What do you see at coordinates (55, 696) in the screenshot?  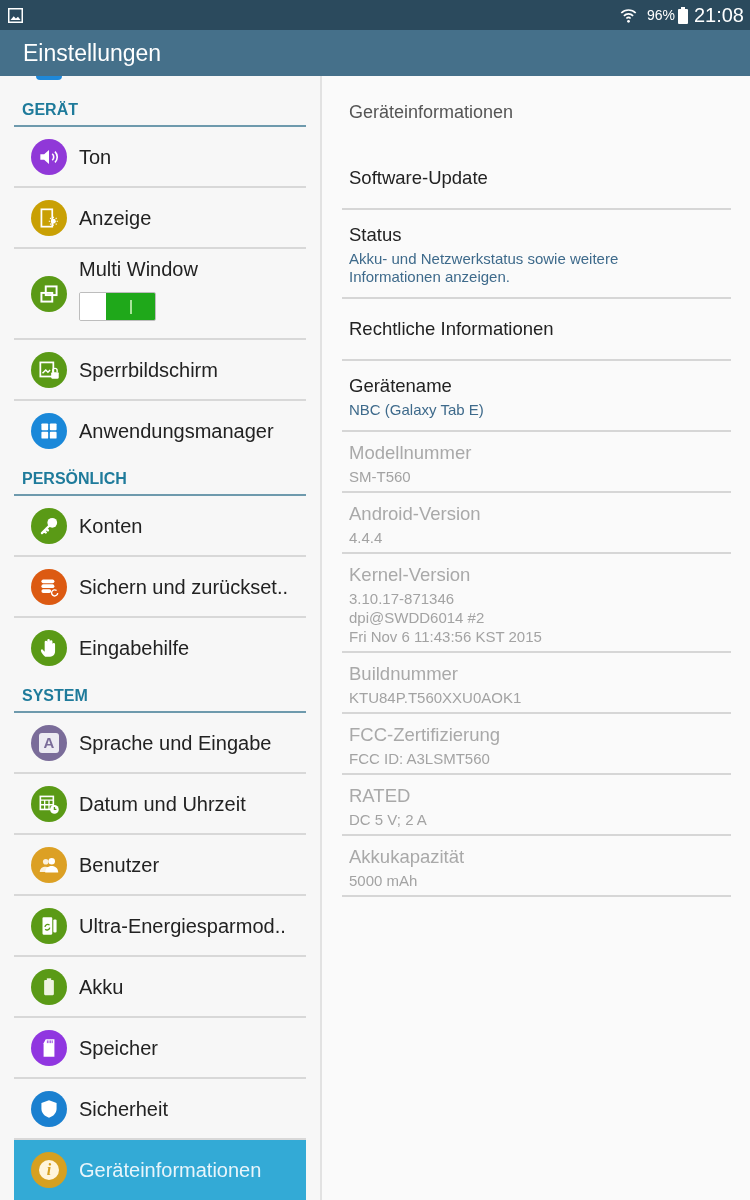 I see `section-header: SYSTEM` at bounding box center [55, 696].